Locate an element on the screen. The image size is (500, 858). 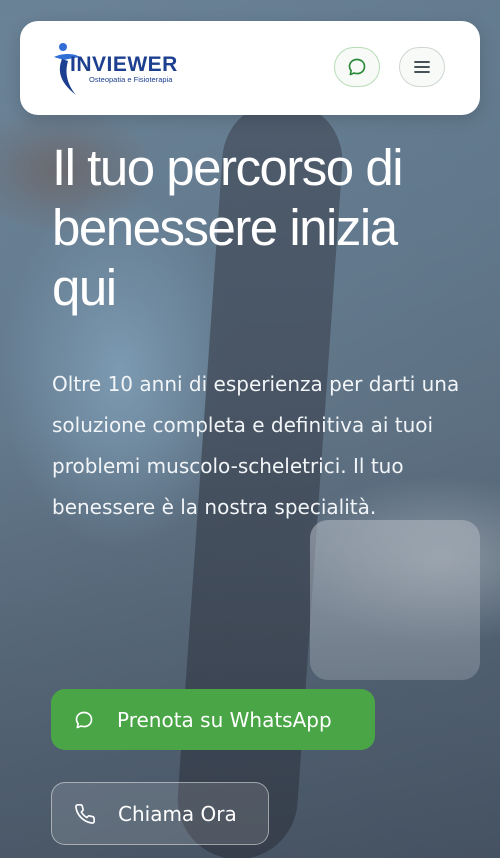
hamburger-menu-icon is located at coordinates (422, 67).